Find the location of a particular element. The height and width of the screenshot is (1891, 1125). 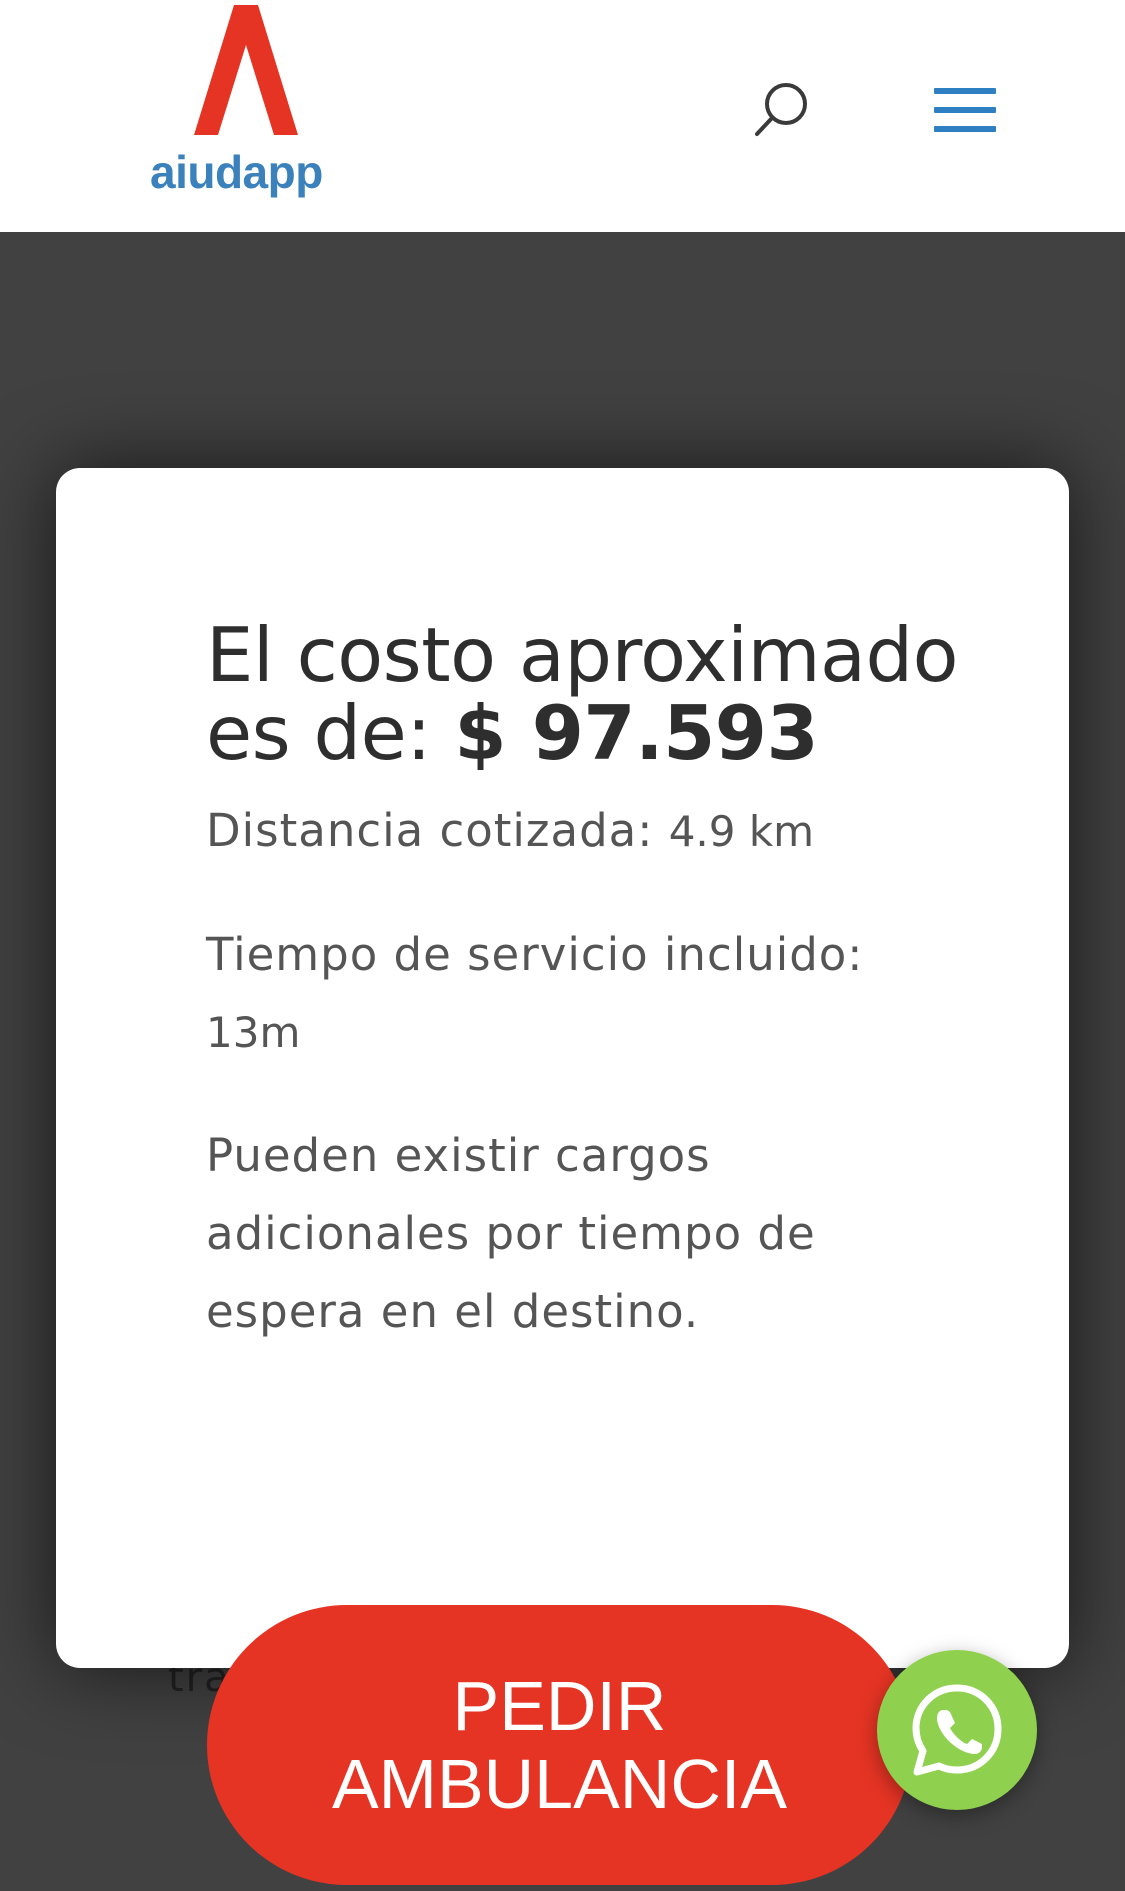

cost-price: $ 97.593 is located at coordinates (636, 733).